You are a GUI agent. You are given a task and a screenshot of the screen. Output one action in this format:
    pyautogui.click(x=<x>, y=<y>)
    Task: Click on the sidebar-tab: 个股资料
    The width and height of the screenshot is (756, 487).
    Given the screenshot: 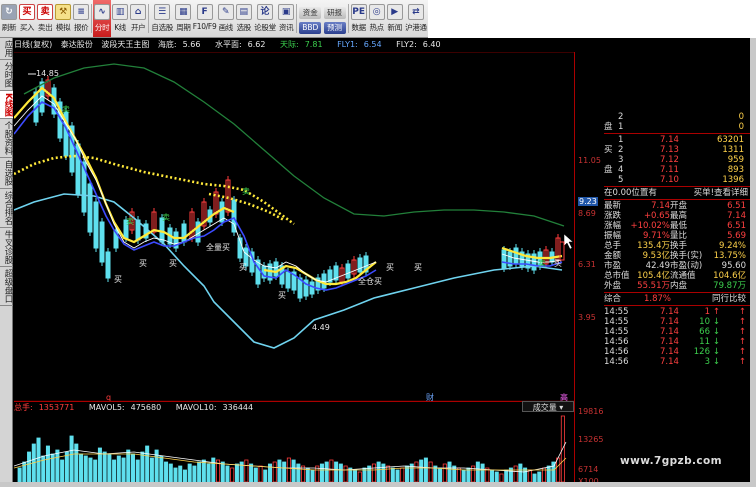 What is the action you would take?
    pyautogui.click(x=6, y=139)
    